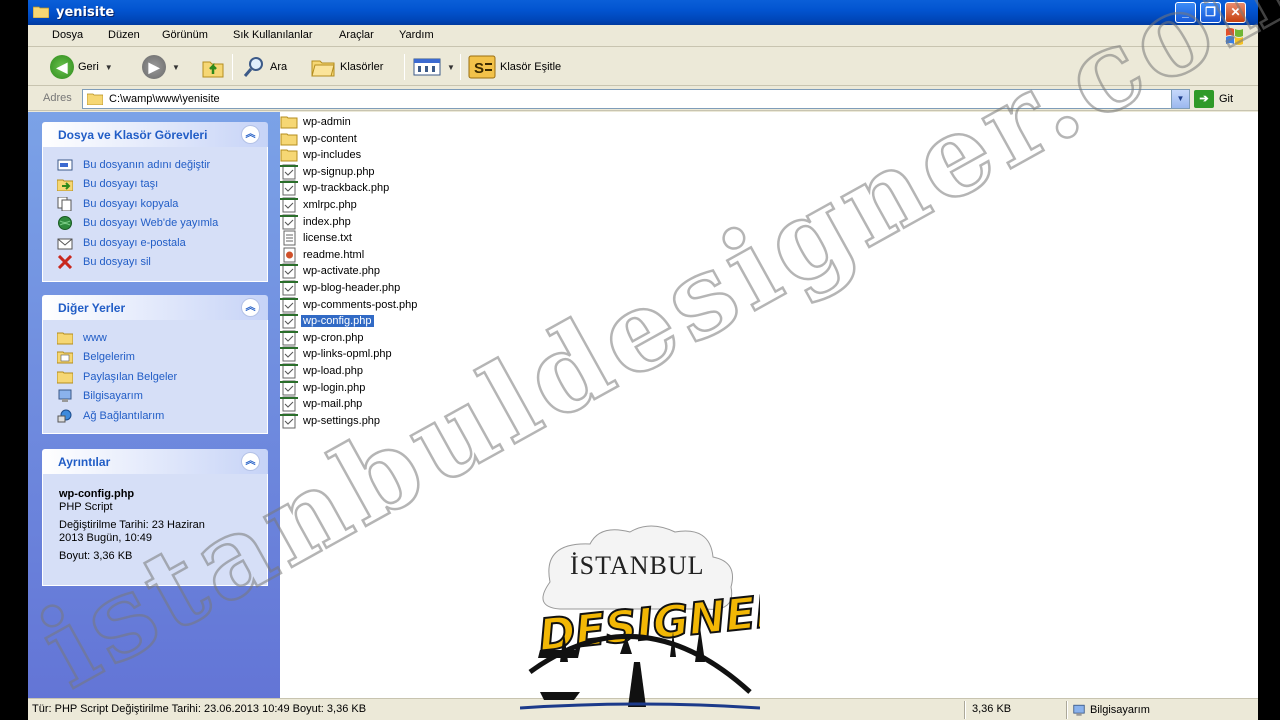 The image size is (1280, 720). I want to click on file-name: xmlrpc.php, so click(330, 205).